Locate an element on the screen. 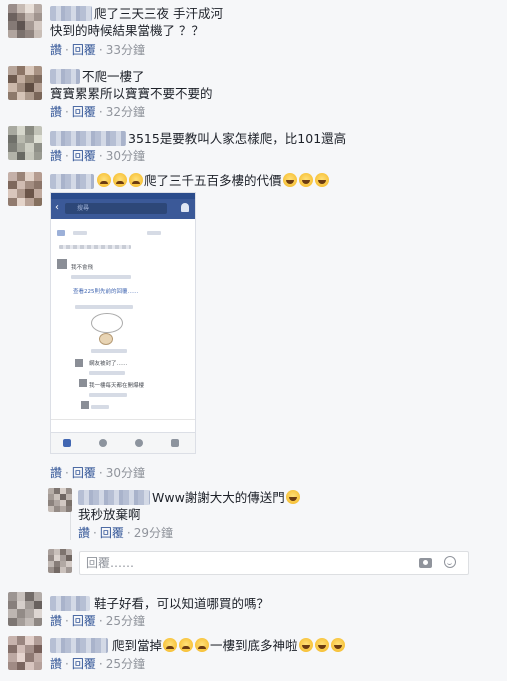 The image size is (507, 681). phone-text: 我不會飛 is located at coordinates (82, 268).